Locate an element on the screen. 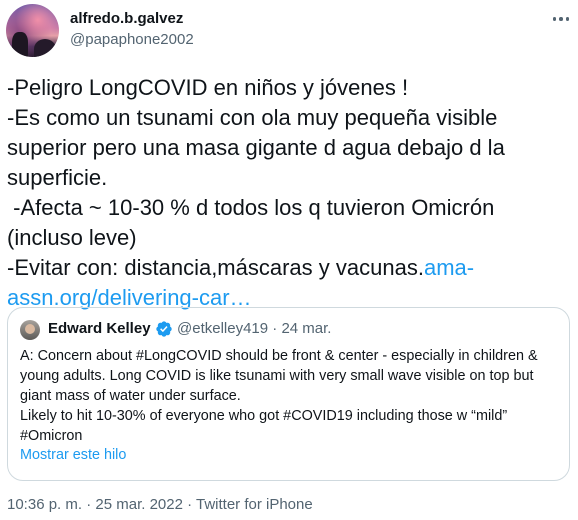 The image size is (578, 520). verified-badge-icon is located at coordinates (164, 329).